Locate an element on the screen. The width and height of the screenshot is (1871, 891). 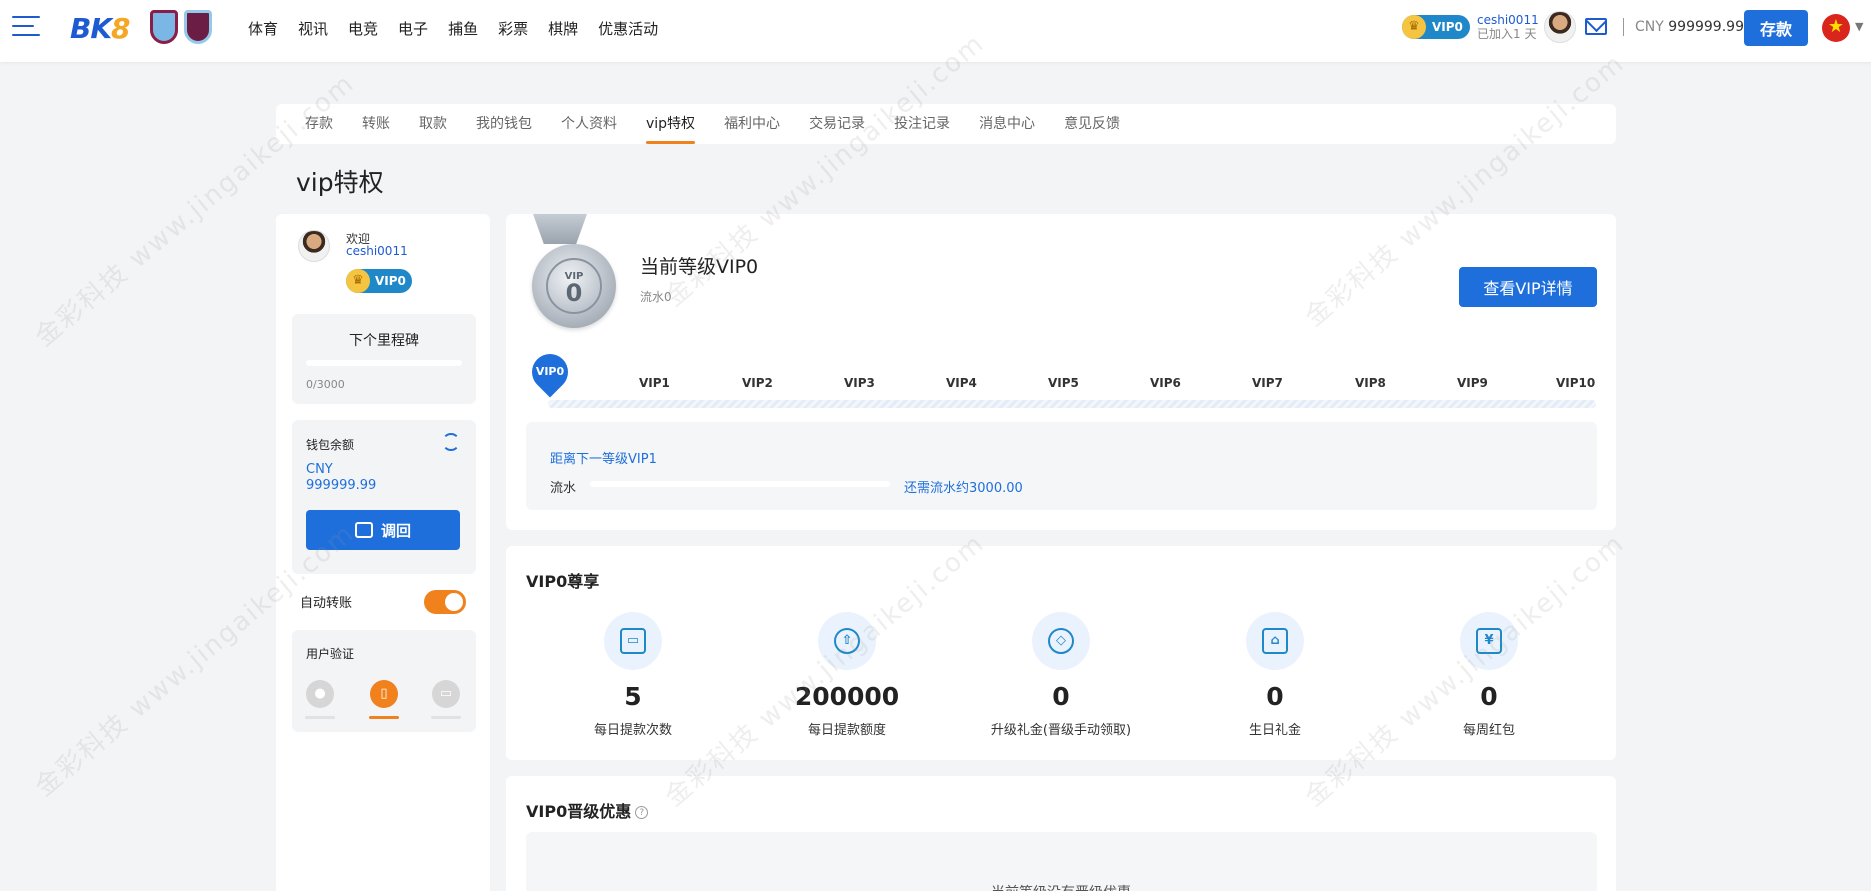
nav-item-sports: 体育 is located at coordinates (263, 28).